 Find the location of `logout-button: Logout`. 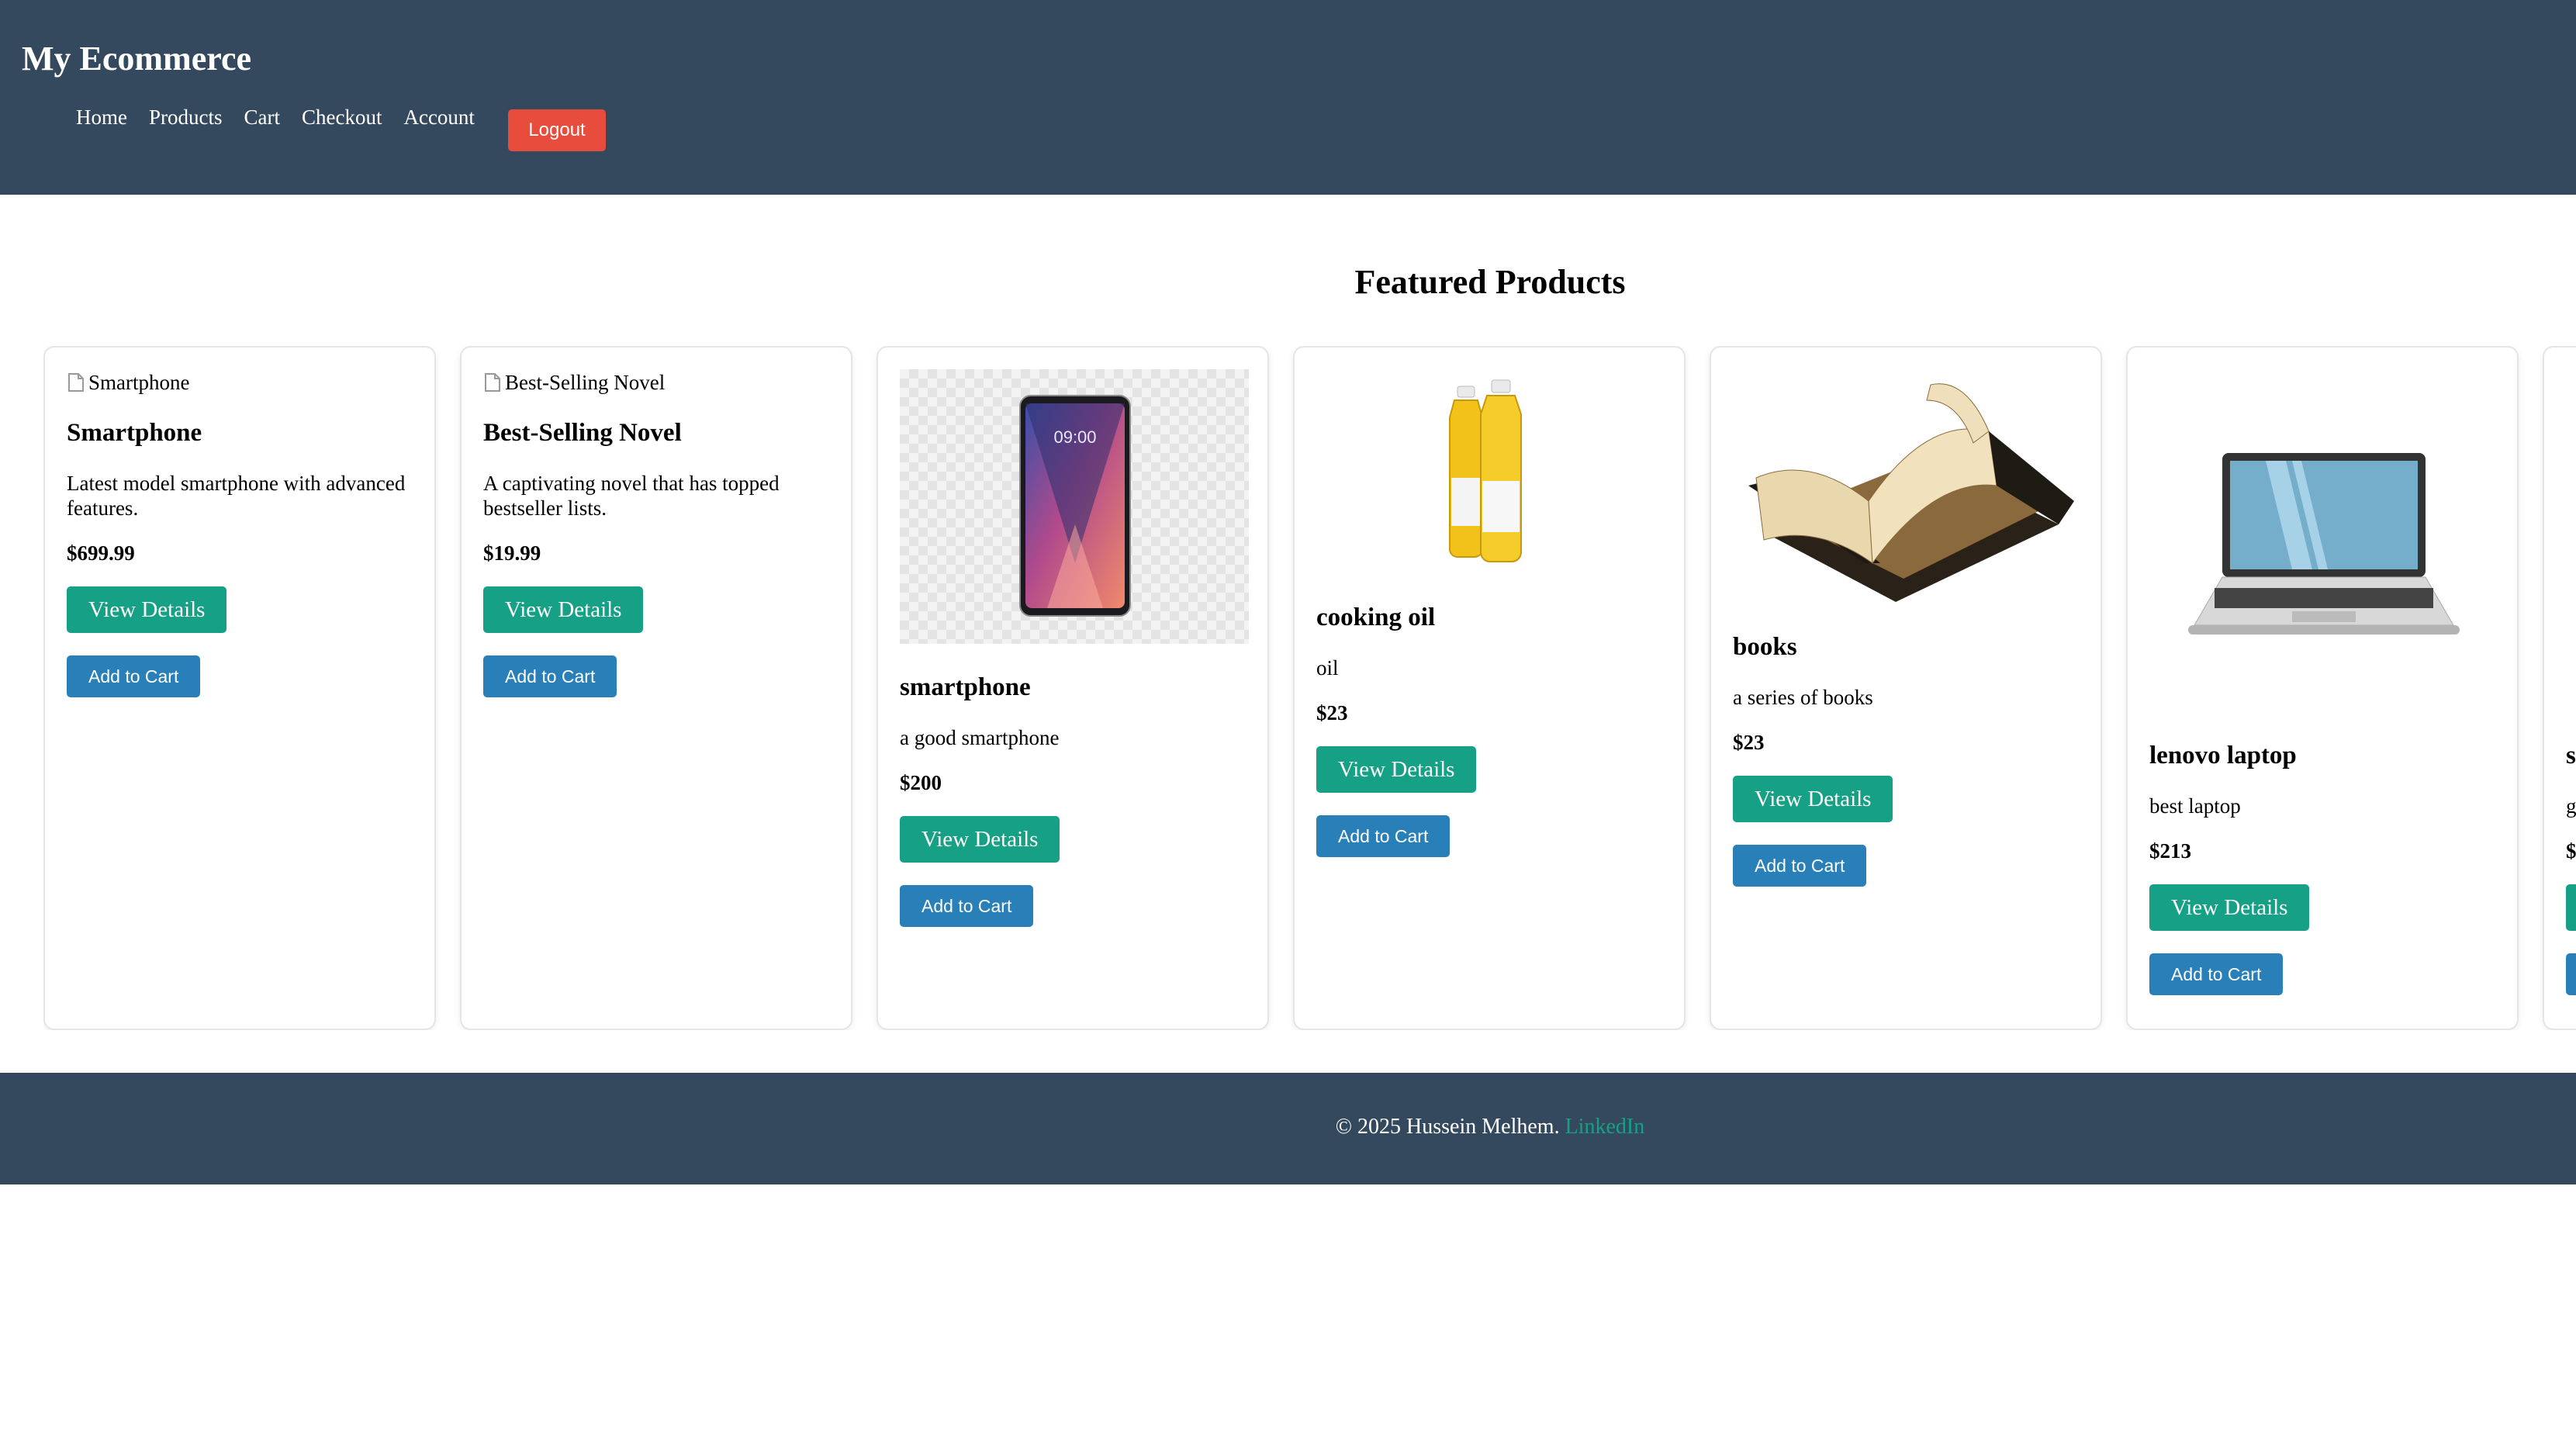

logout-button: Logout is located at coordinates (557, 130).